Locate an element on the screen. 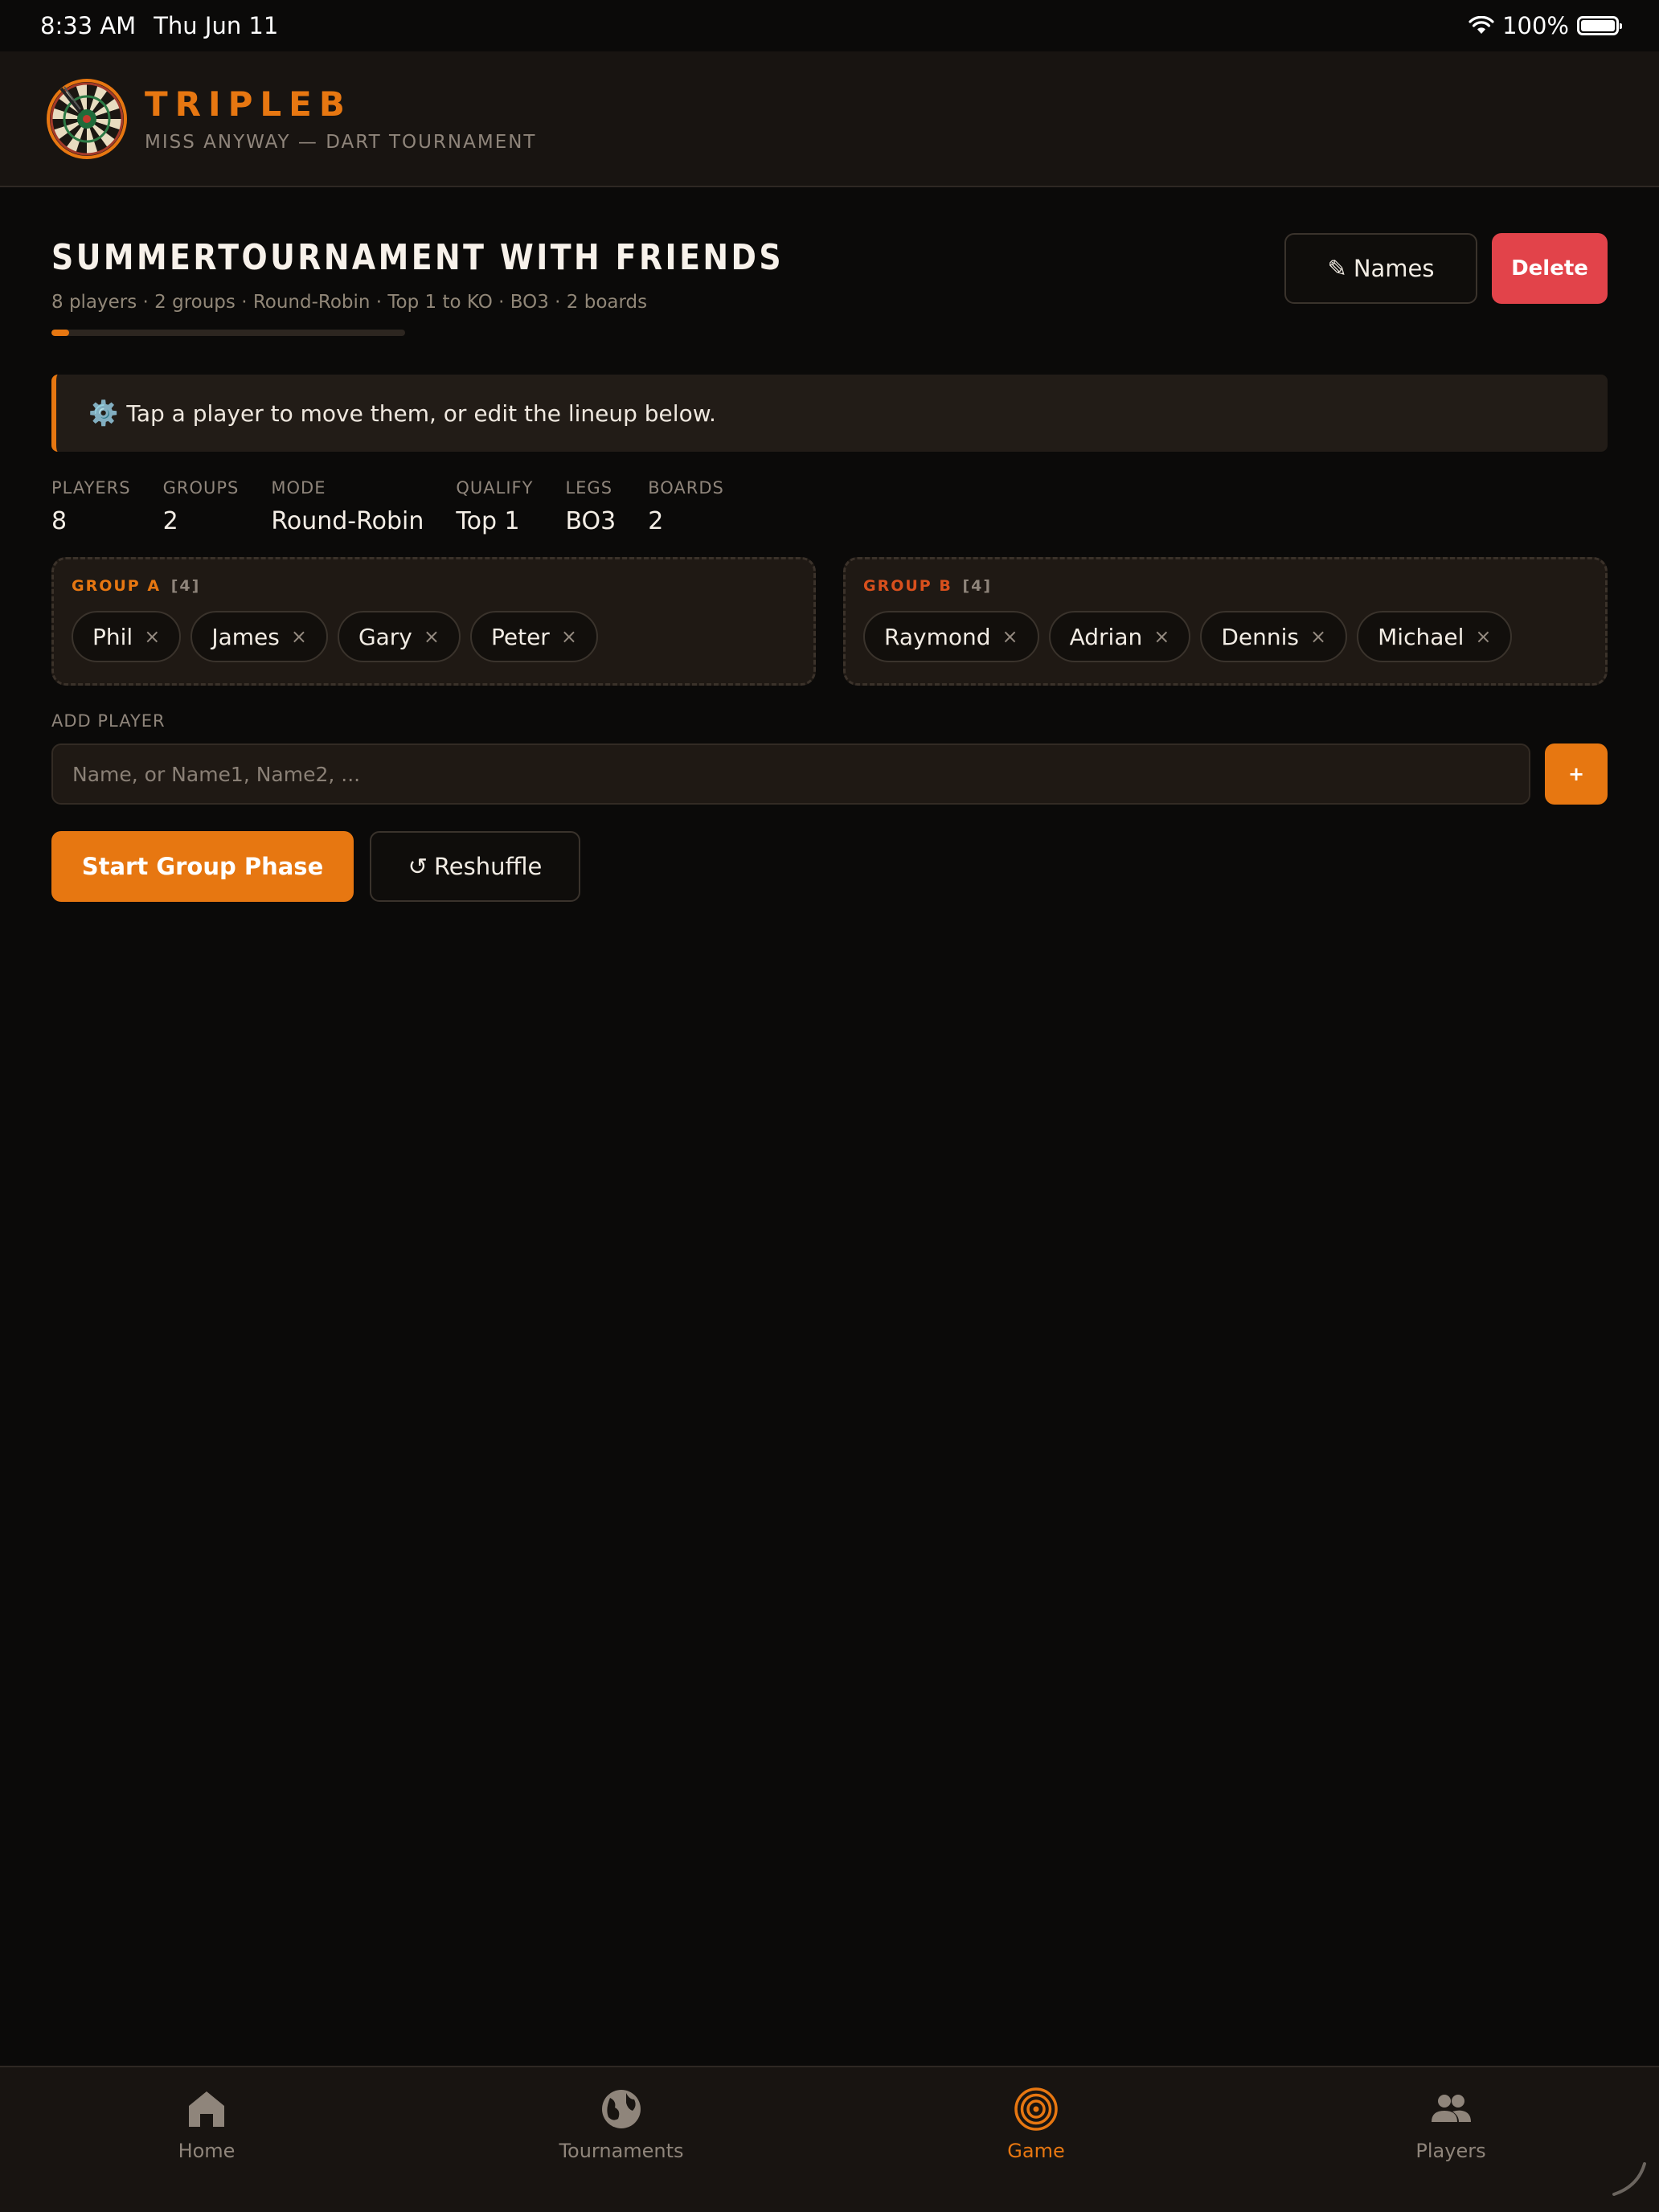 The width and height of the screenshot is (1659, 2212). dartboard-logo-icon is located at coordinates (87, 119).